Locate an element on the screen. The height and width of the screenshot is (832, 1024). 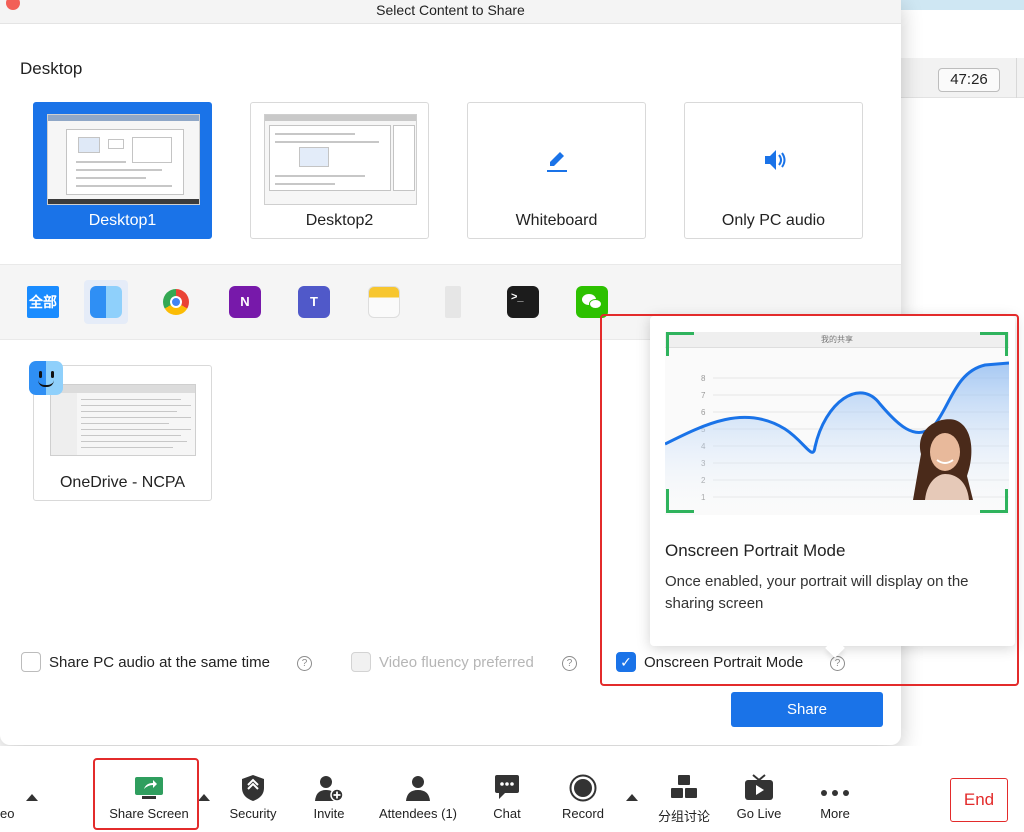
video-fluency-label: Video fluency preferred is located at coordinates (456, 662).